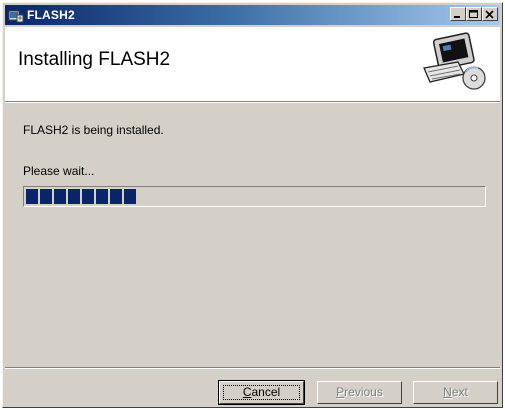 This screenshot has height=410, width=505. I want to click on maximize-button, so click(474, 14).